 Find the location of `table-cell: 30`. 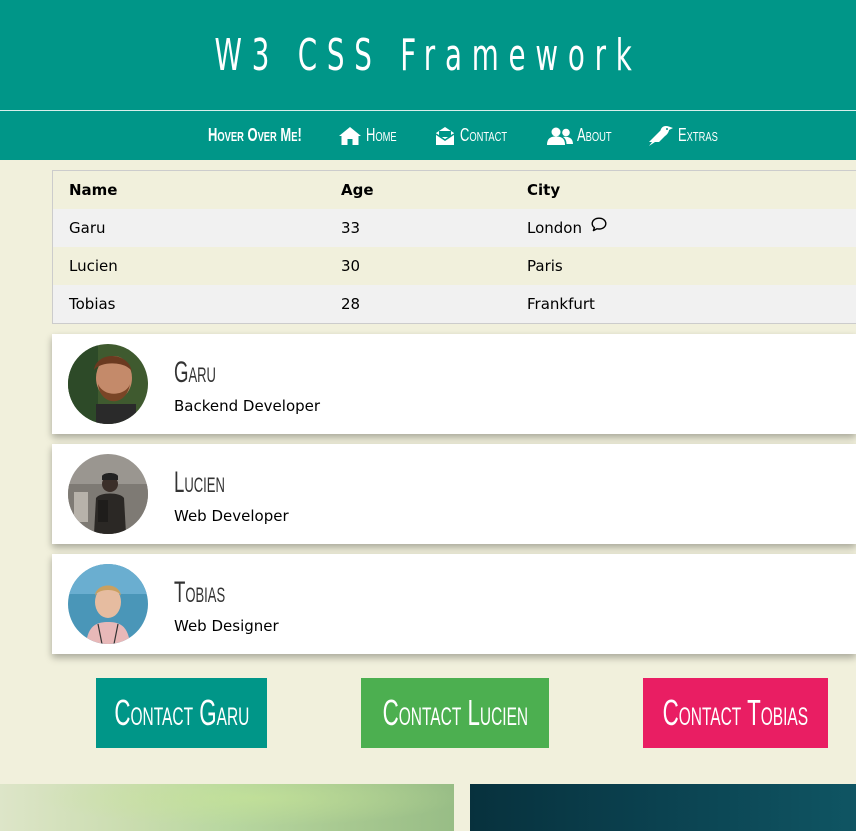

table-cell: 30 is located at coordinates (351, 266).